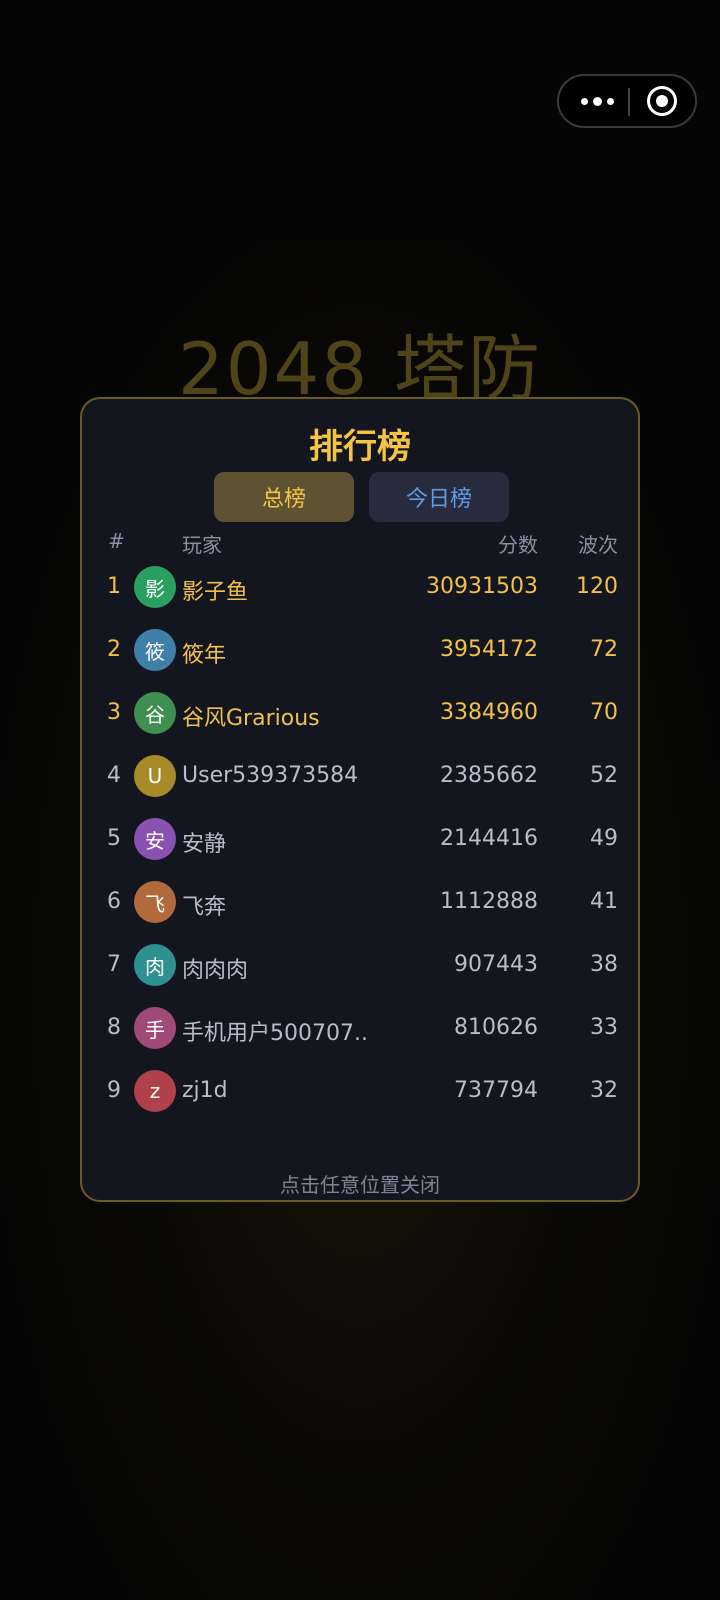  I want to click on column-wave: 波次, so click(598, 545).